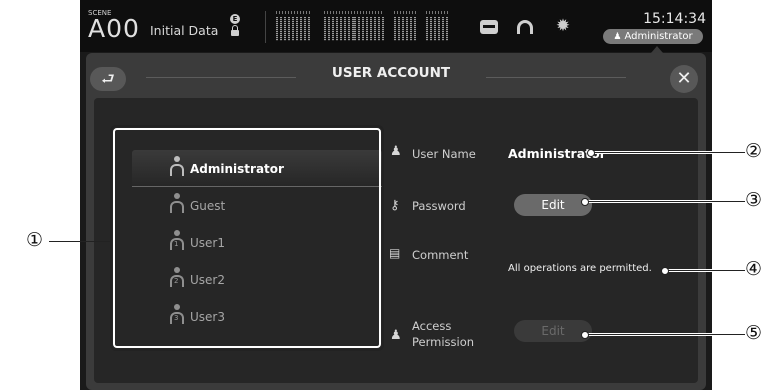 The width and height of the screenshot is (769, 390). I want to click on headphones-icon, so click(525, 27).